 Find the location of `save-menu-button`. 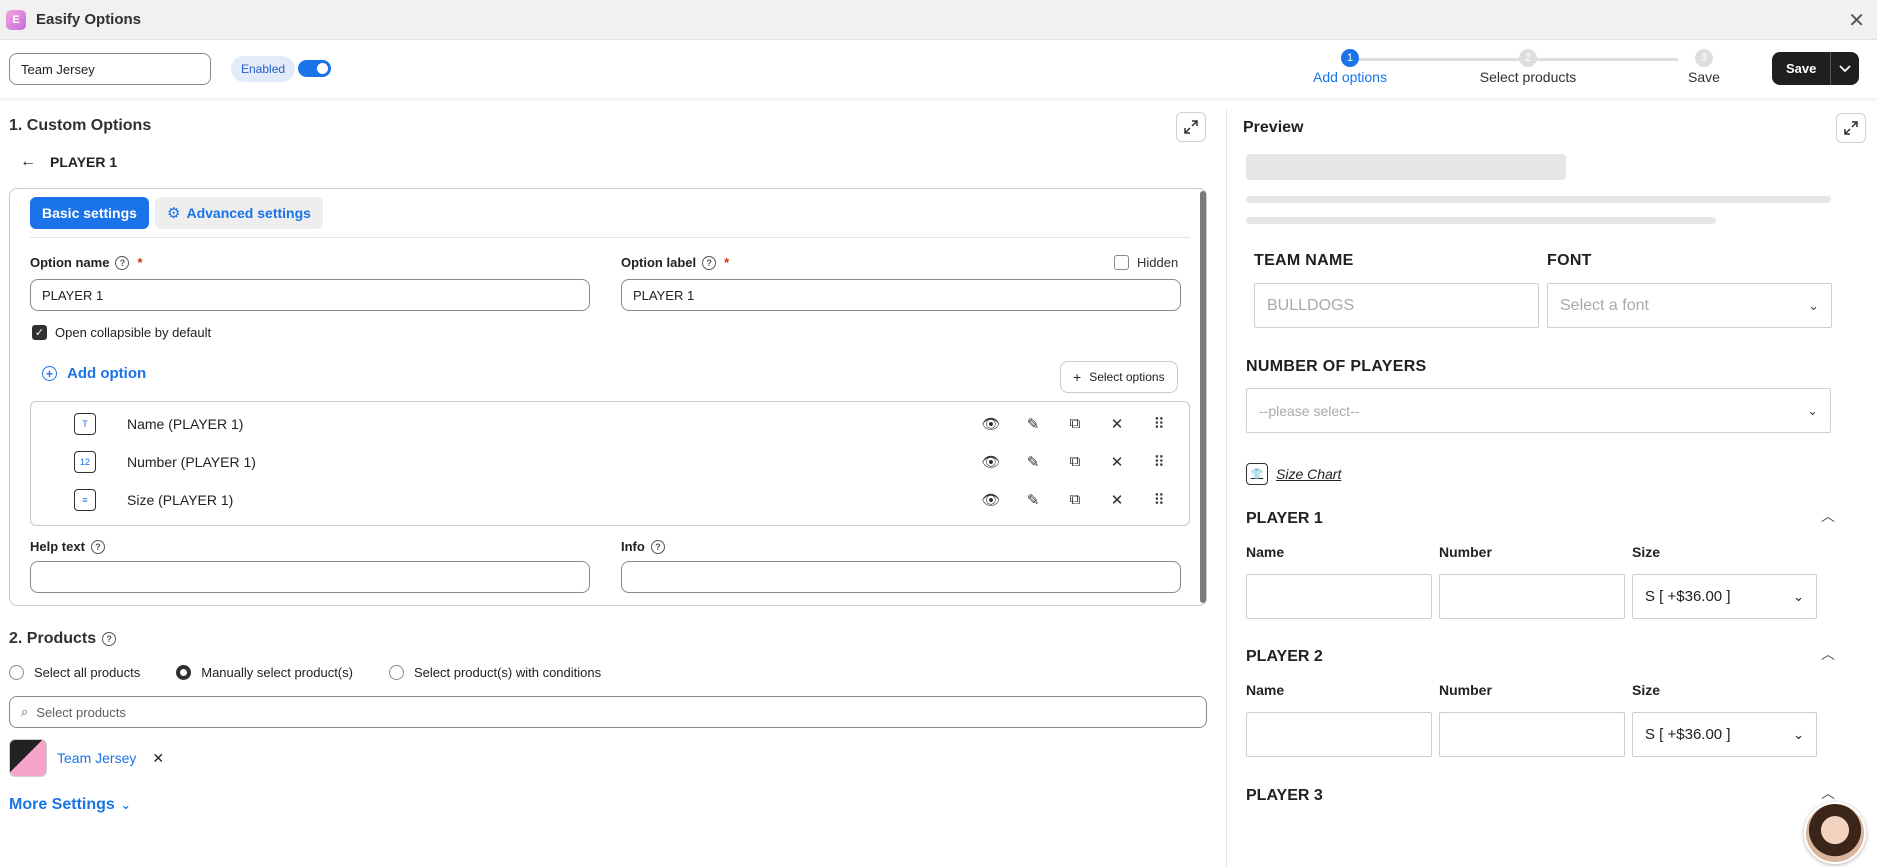

save-menu-button is located at coordinates (1845, 68).